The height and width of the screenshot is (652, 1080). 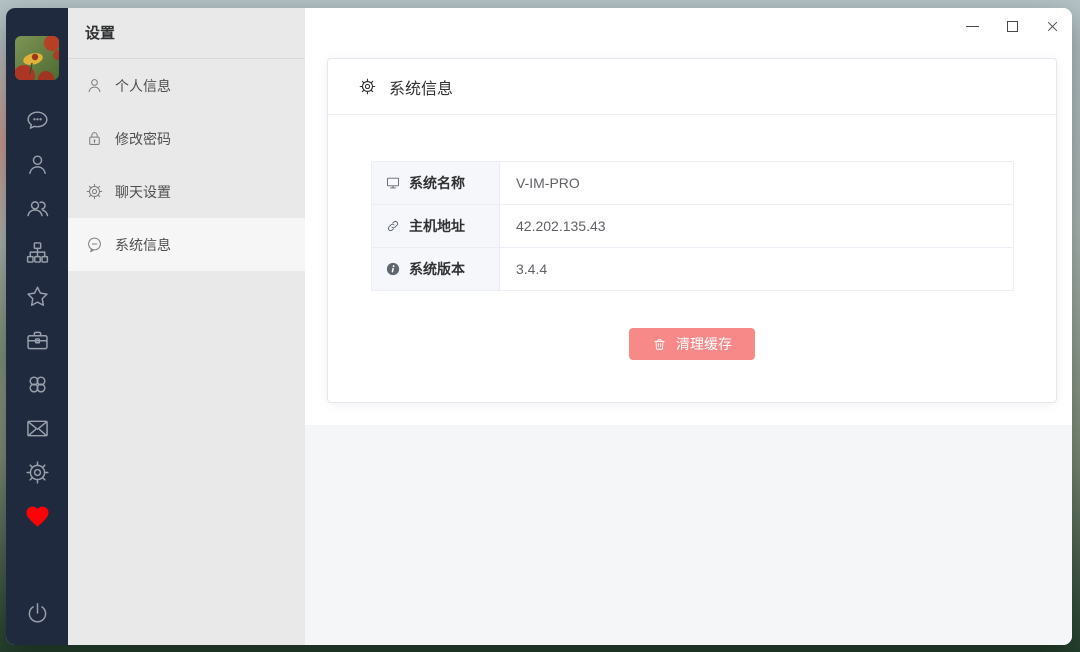 I want to click on table-row: 系统版本 3.4.4, so click(x=692, y=269).